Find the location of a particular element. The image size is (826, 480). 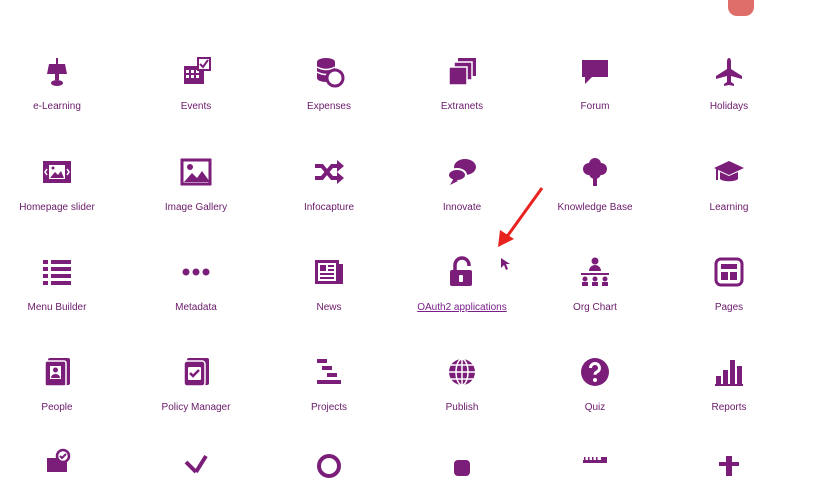

chat-bubbles-icon is located at coordinates (462, 172).